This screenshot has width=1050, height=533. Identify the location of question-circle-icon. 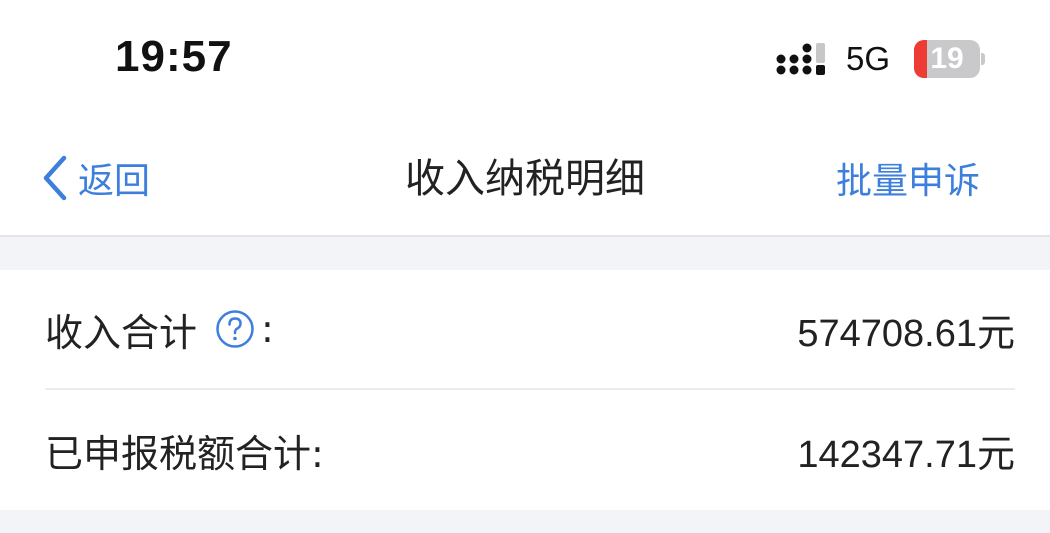
(235, 329).